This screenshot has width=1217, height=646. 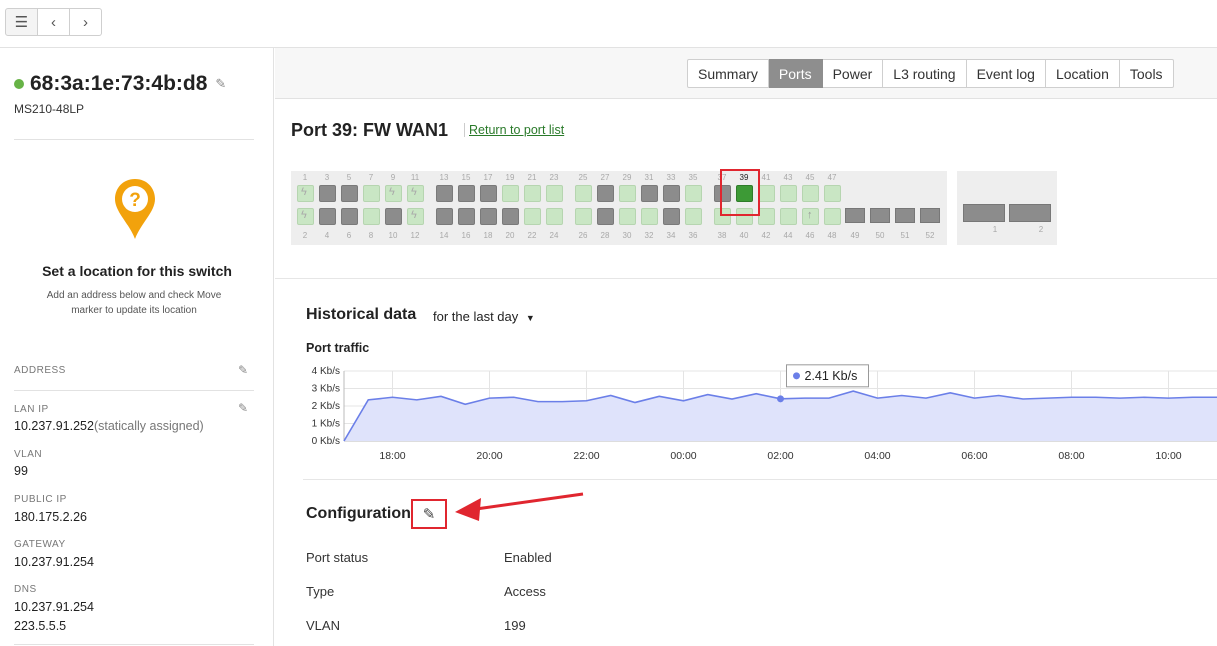 I want to click on port-number: 30, so click(x=627, y=235).